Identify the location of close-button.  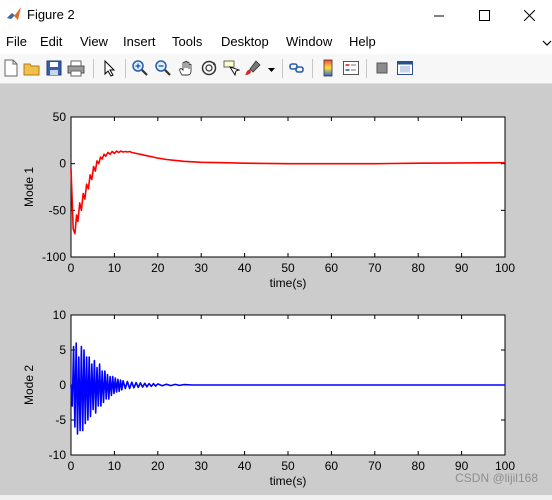
(529, 15).